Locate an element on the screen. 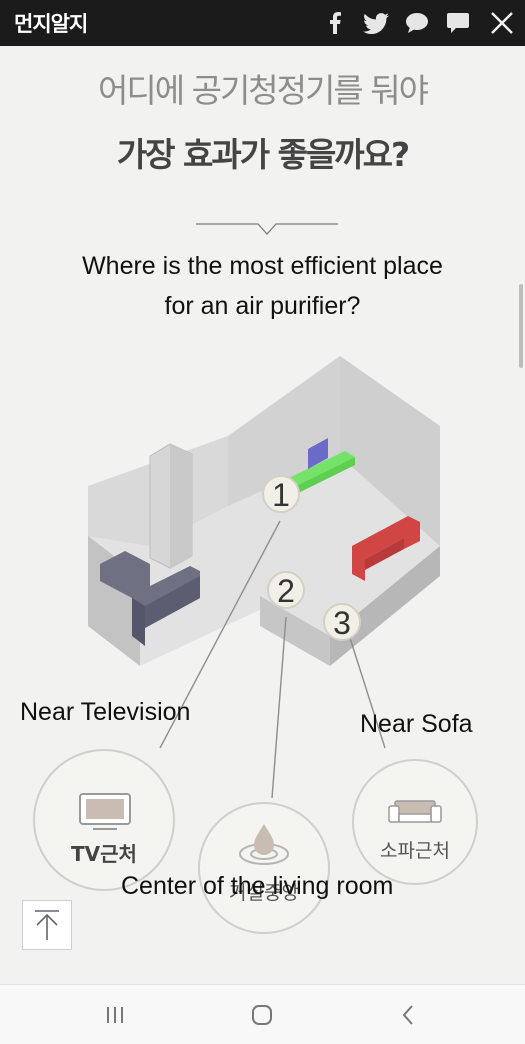 The height and width of the screenshot is (1044, 525). share-icons is located at coordinates (417, 23).